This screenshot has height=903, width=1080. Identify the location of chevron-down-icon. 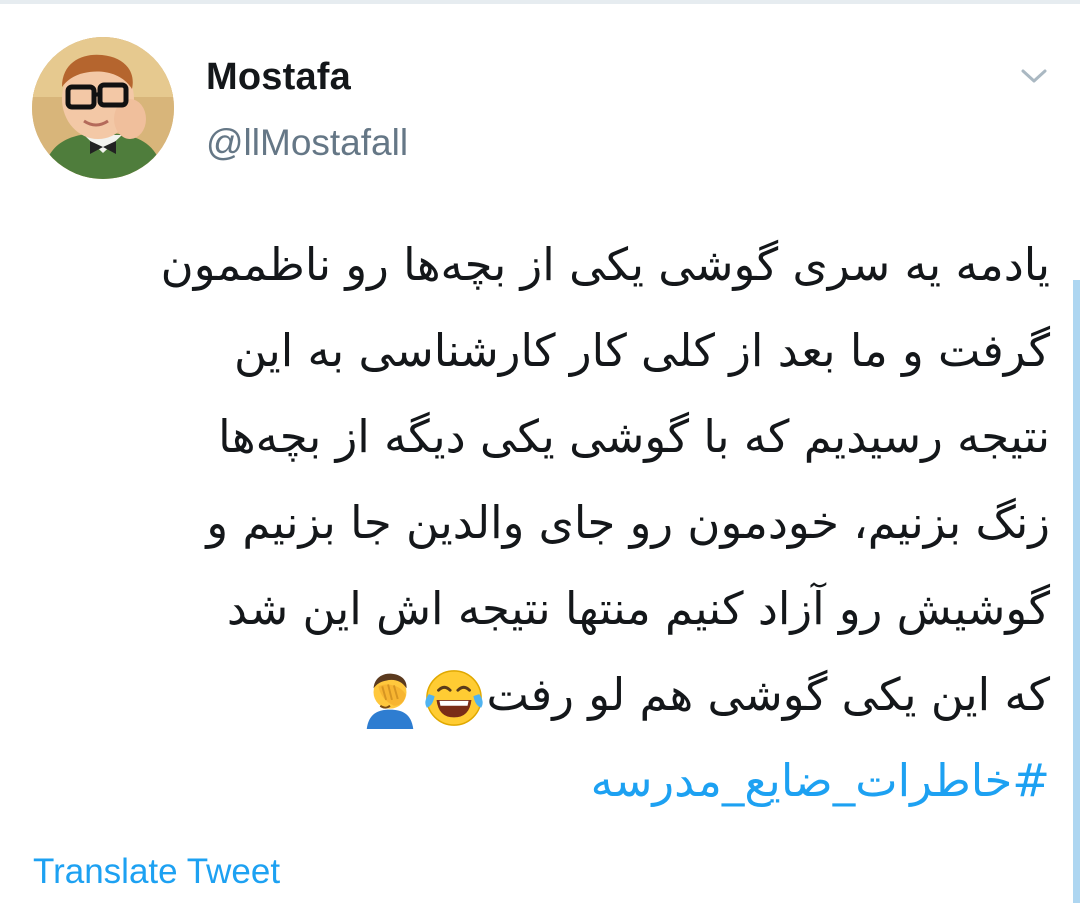
(1034, 76).